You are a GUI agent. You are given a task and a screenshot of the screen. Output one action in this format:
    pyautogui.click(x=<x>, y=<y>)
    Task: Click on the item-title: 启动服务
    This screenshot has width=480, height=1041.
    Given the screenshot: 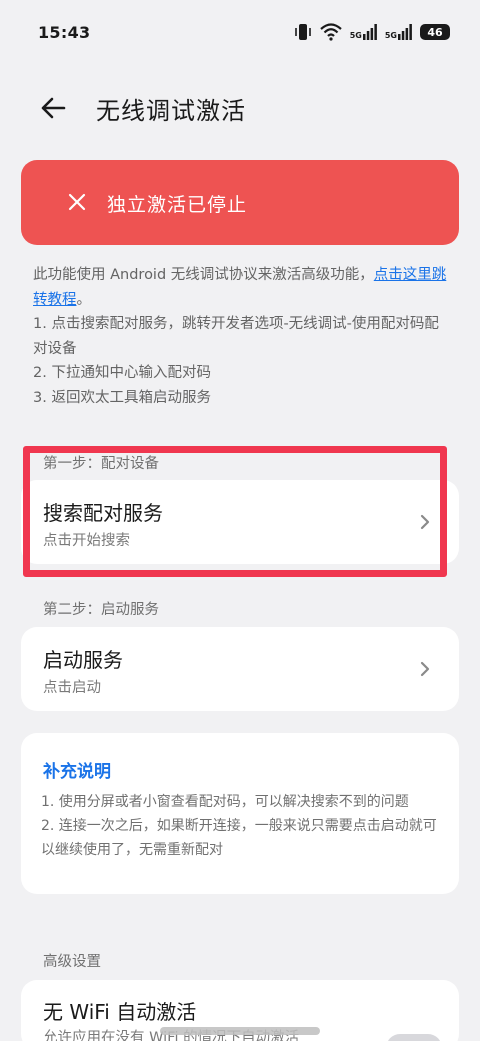 What is the action you would take?
    pyautogui.click(x=83, y=660)
    